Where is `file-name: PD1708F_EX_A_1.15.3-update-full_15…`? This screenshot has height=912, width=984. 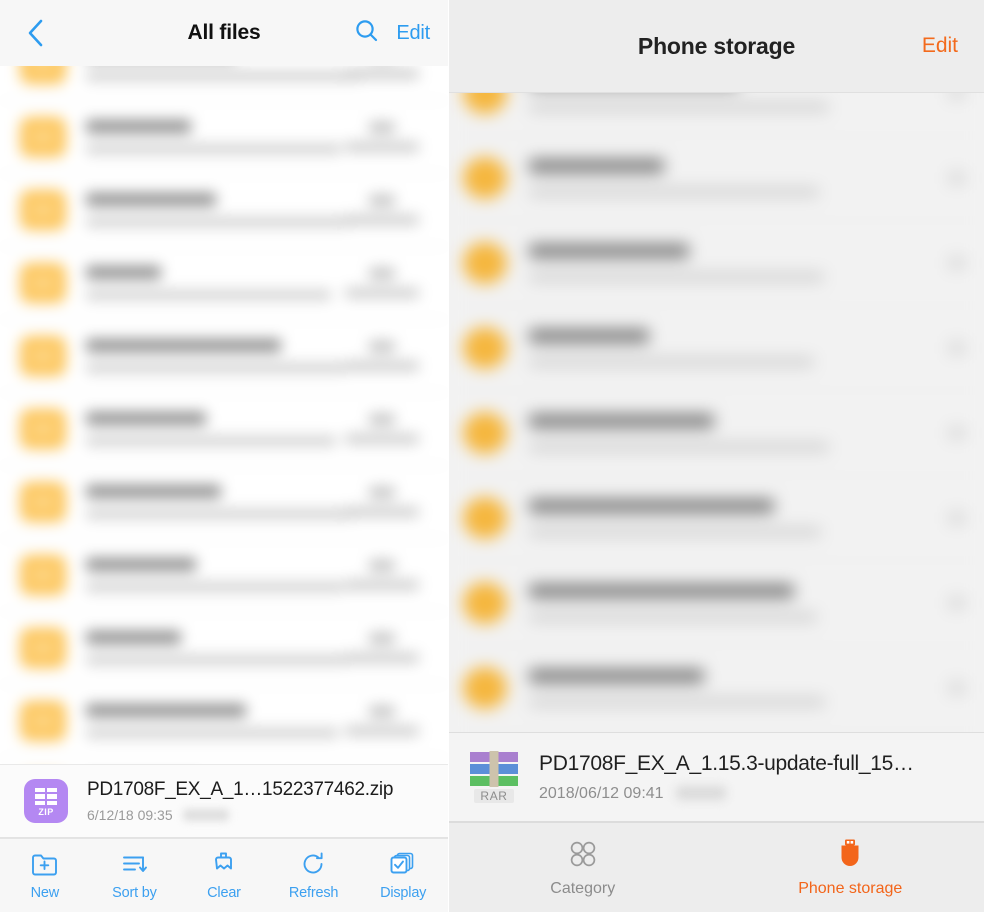
file-name: PD1708F_EX_A_1.15.3-update-full_15… is located at coordinates (726, 763).